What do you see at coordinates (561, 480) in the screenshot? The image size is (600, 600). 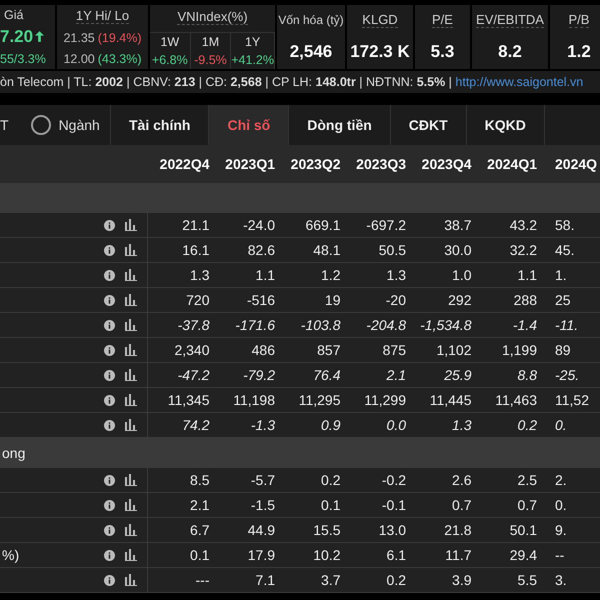 I see `table-cell: 2.` at bounding box center [561, 480].